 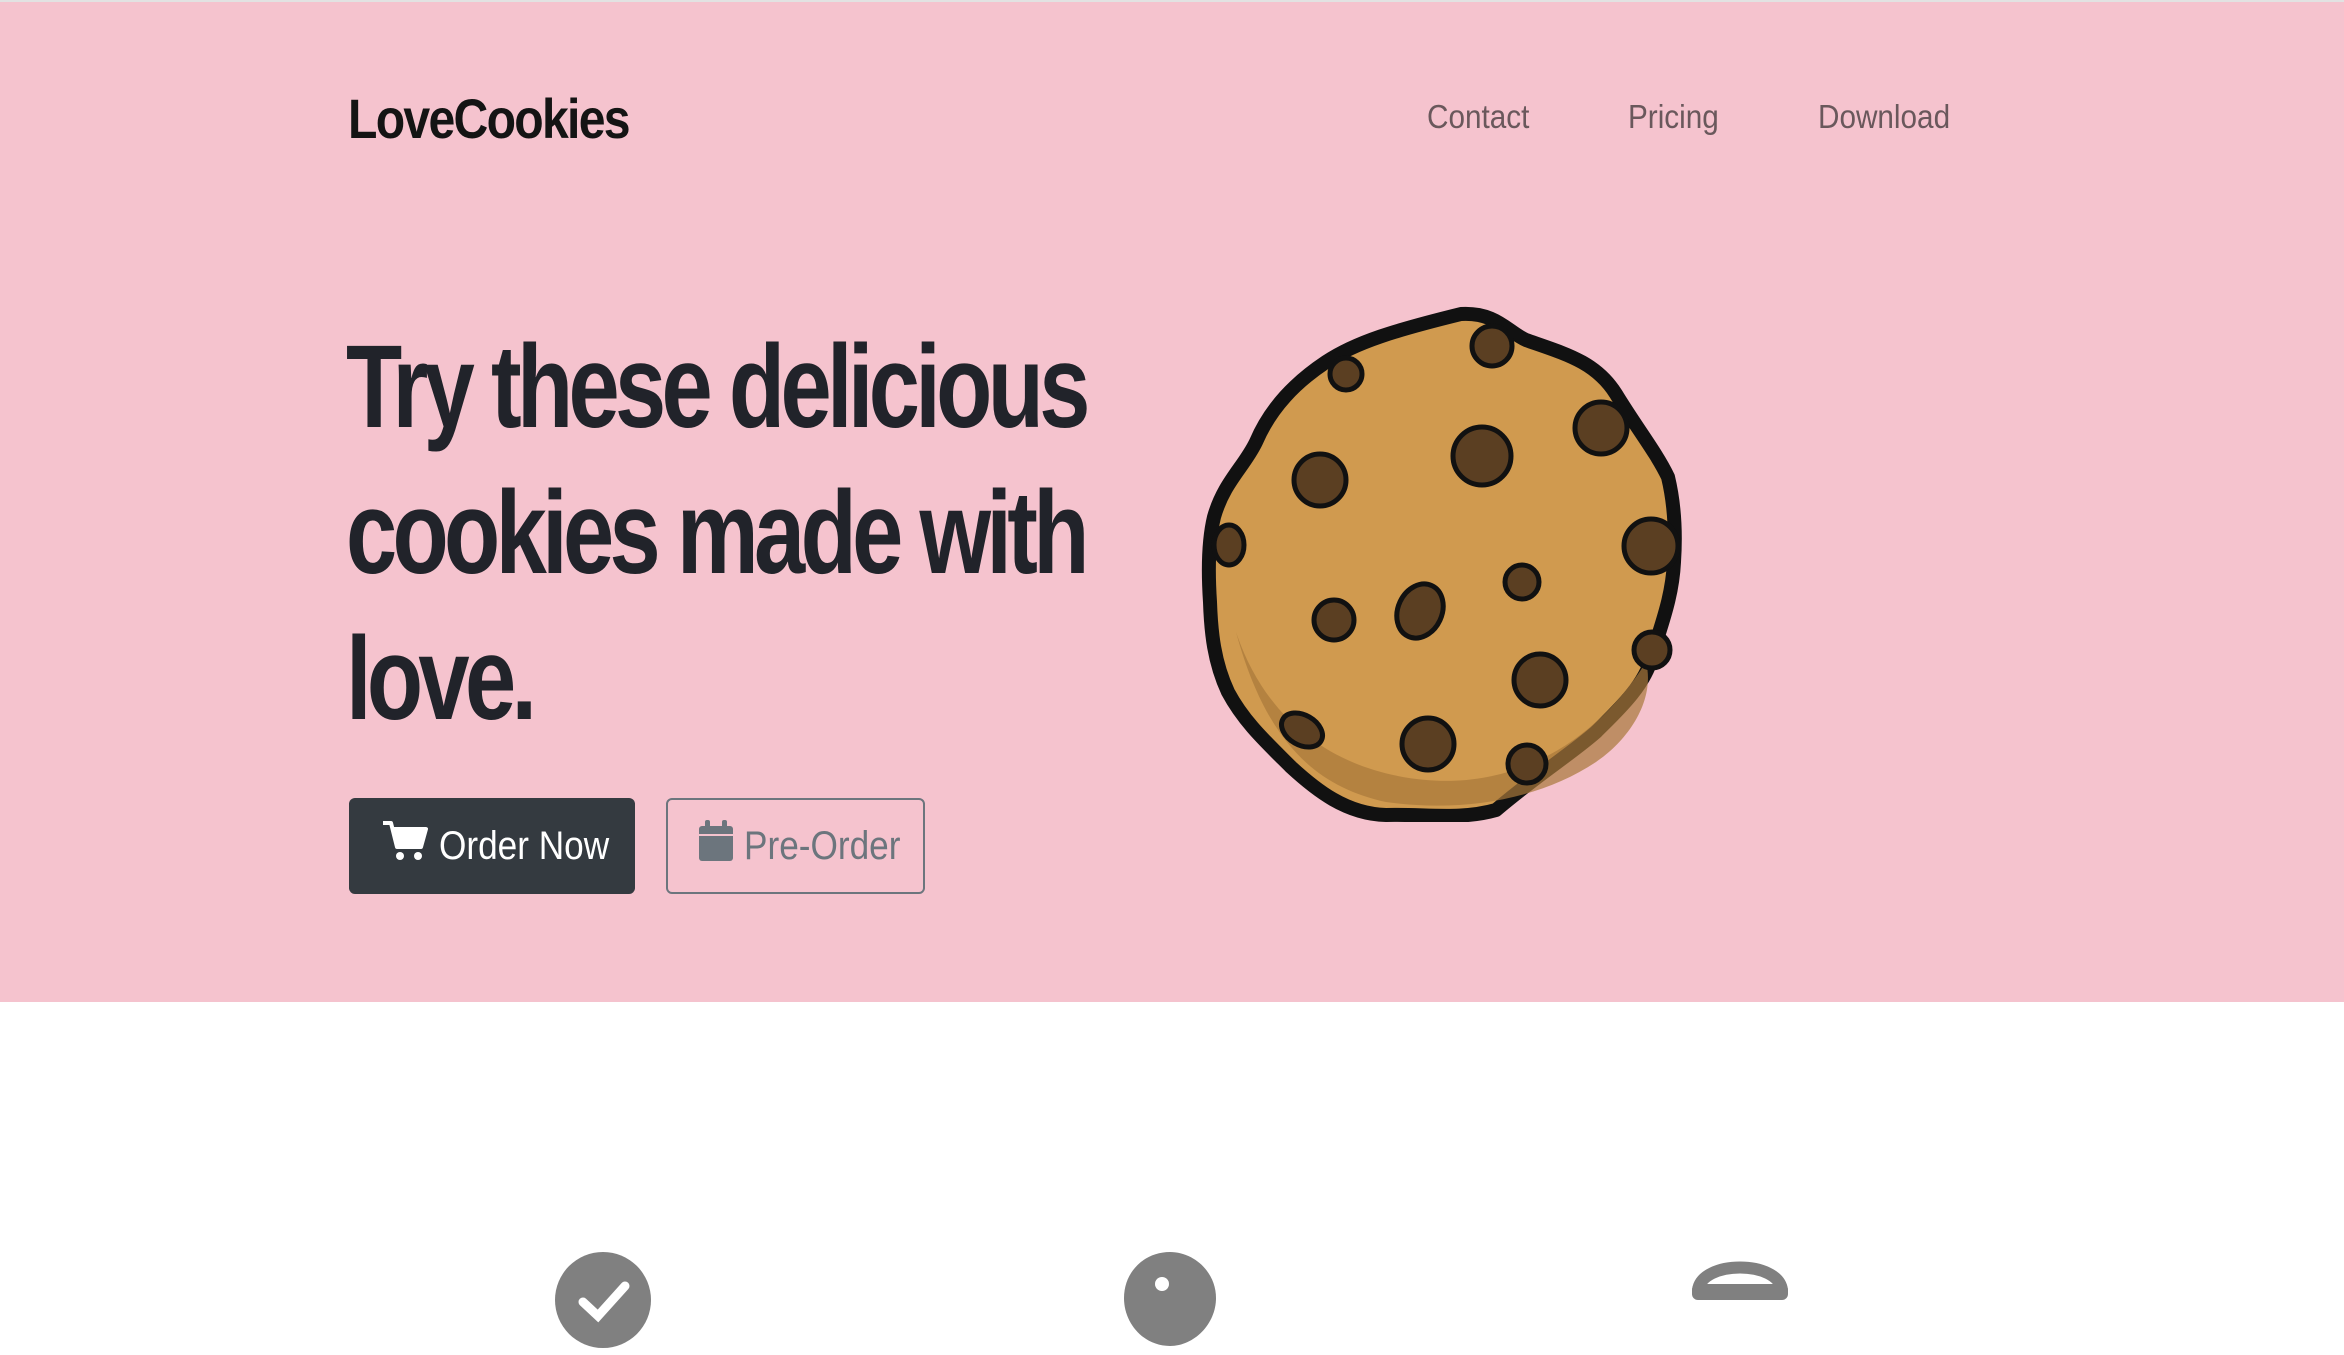 I want to click on check-circle-icon, so click(x=603, y=1302).